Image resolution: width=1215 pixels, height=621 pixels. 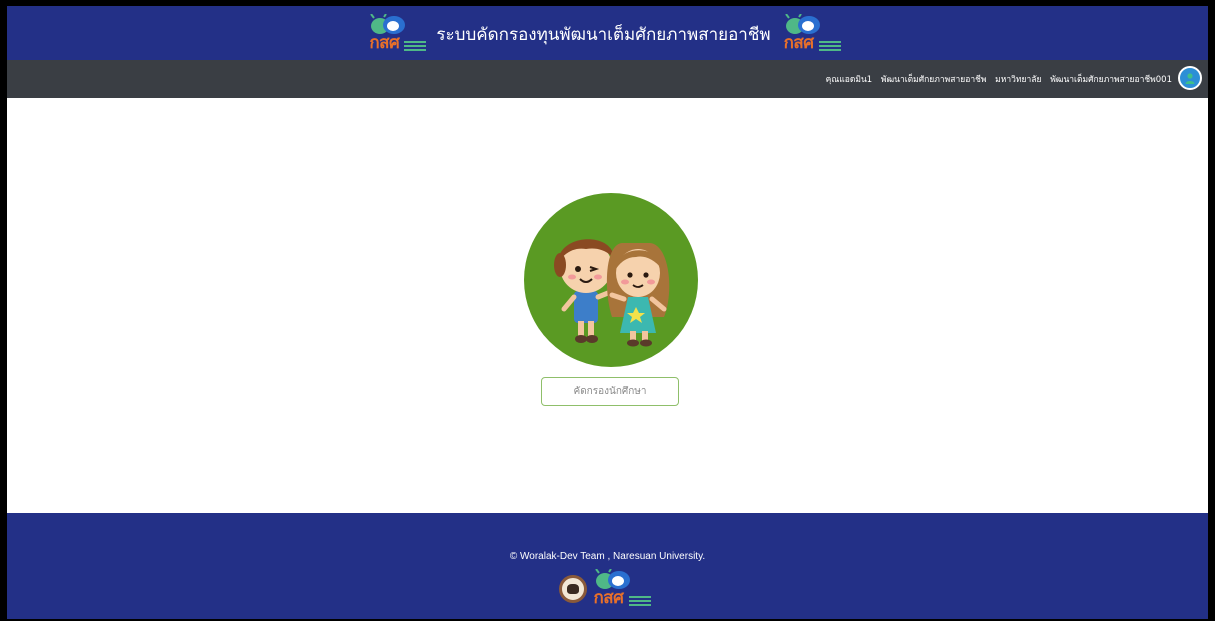 I want to click on kids-illustration, so click(x=611, y=280).